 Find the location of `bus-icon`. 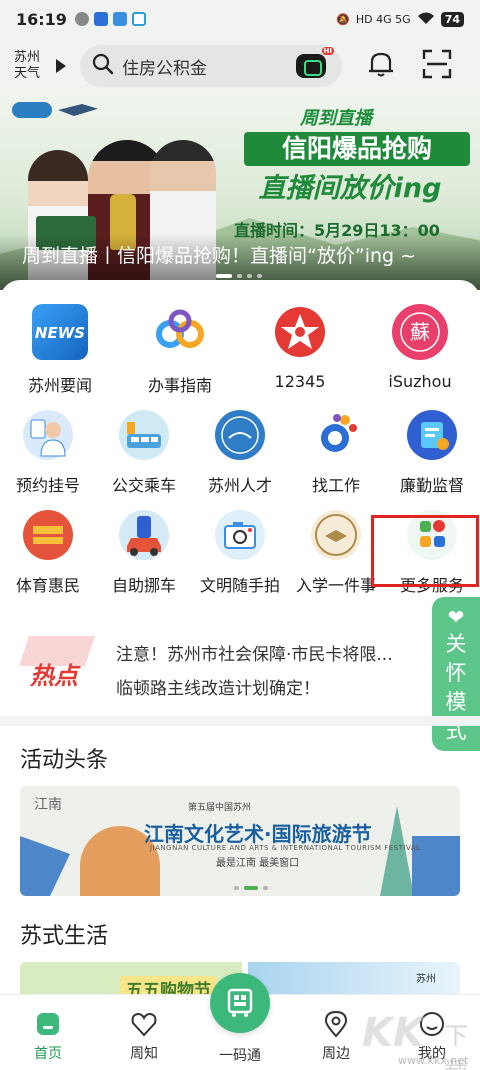

bus-icon is located at coordinates (144, 435).